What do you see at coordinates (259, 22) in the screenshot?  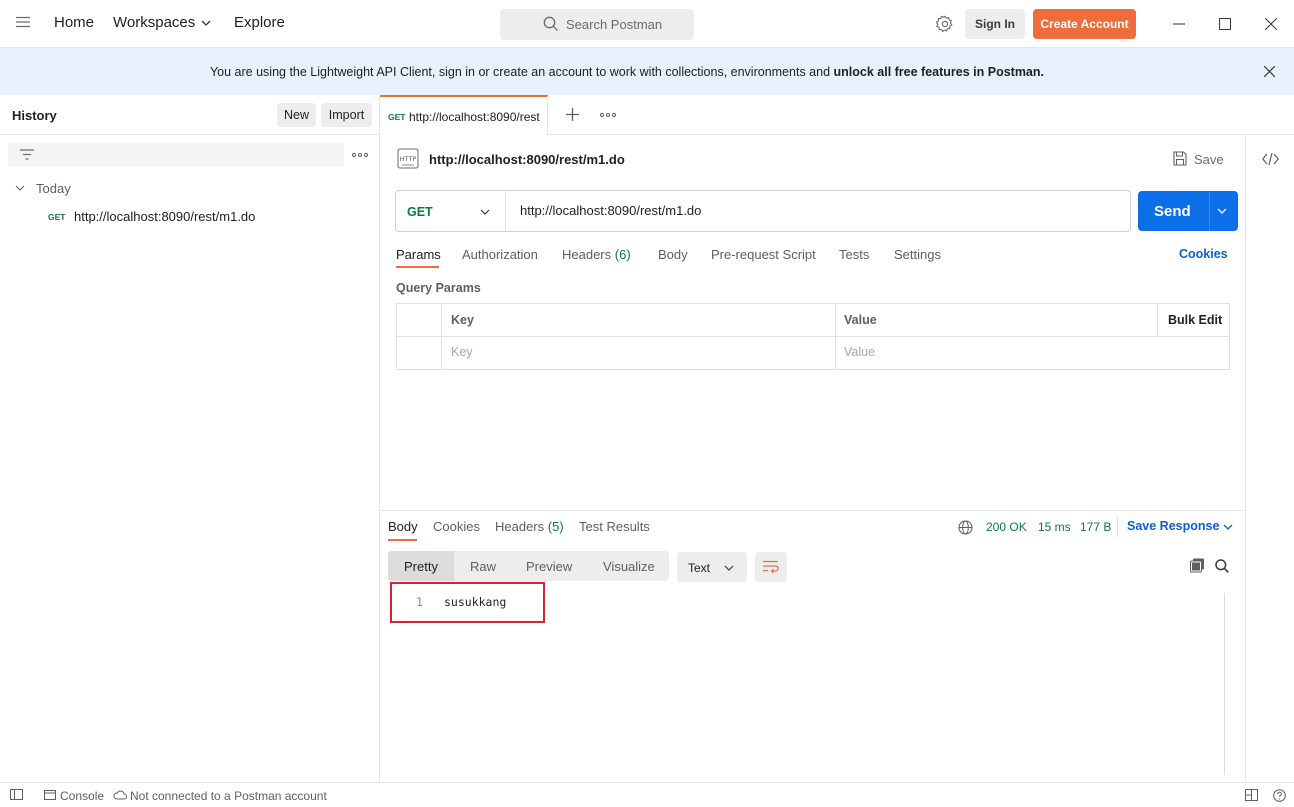 I see `nav-explore: Explore` at bounding box center [259, 22].